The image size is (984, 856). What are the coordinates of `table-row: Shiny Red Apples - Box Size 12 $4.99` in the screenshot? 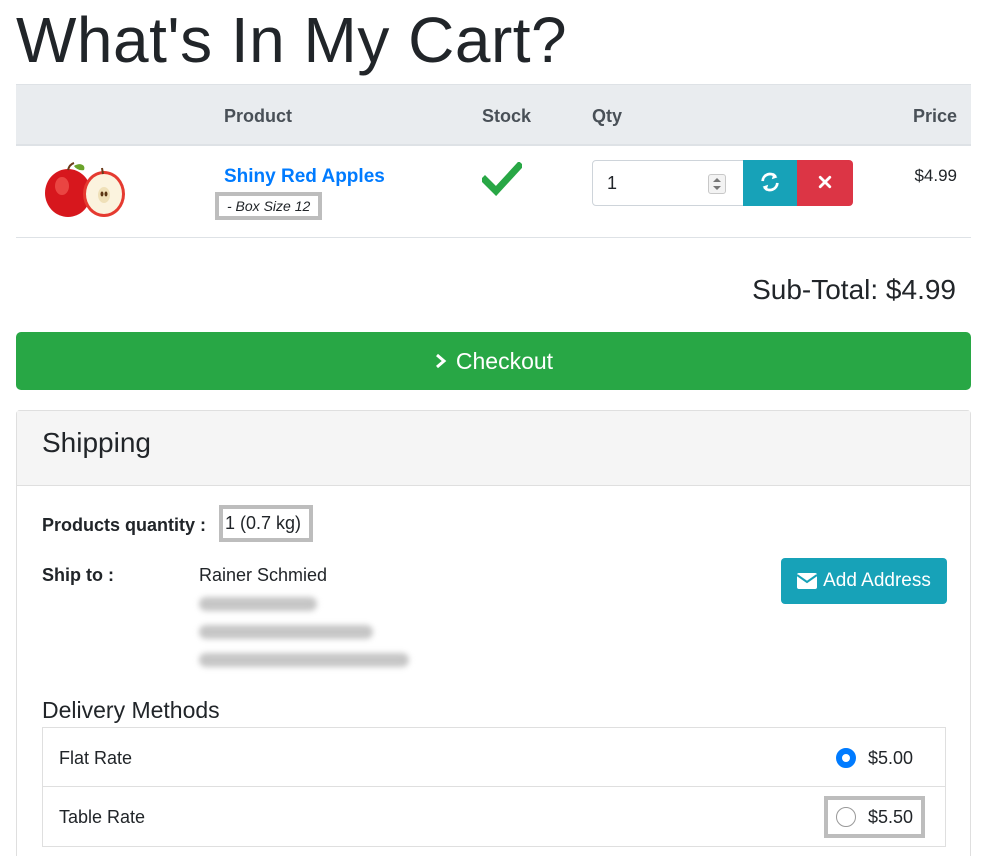 It's located at (493, 192).